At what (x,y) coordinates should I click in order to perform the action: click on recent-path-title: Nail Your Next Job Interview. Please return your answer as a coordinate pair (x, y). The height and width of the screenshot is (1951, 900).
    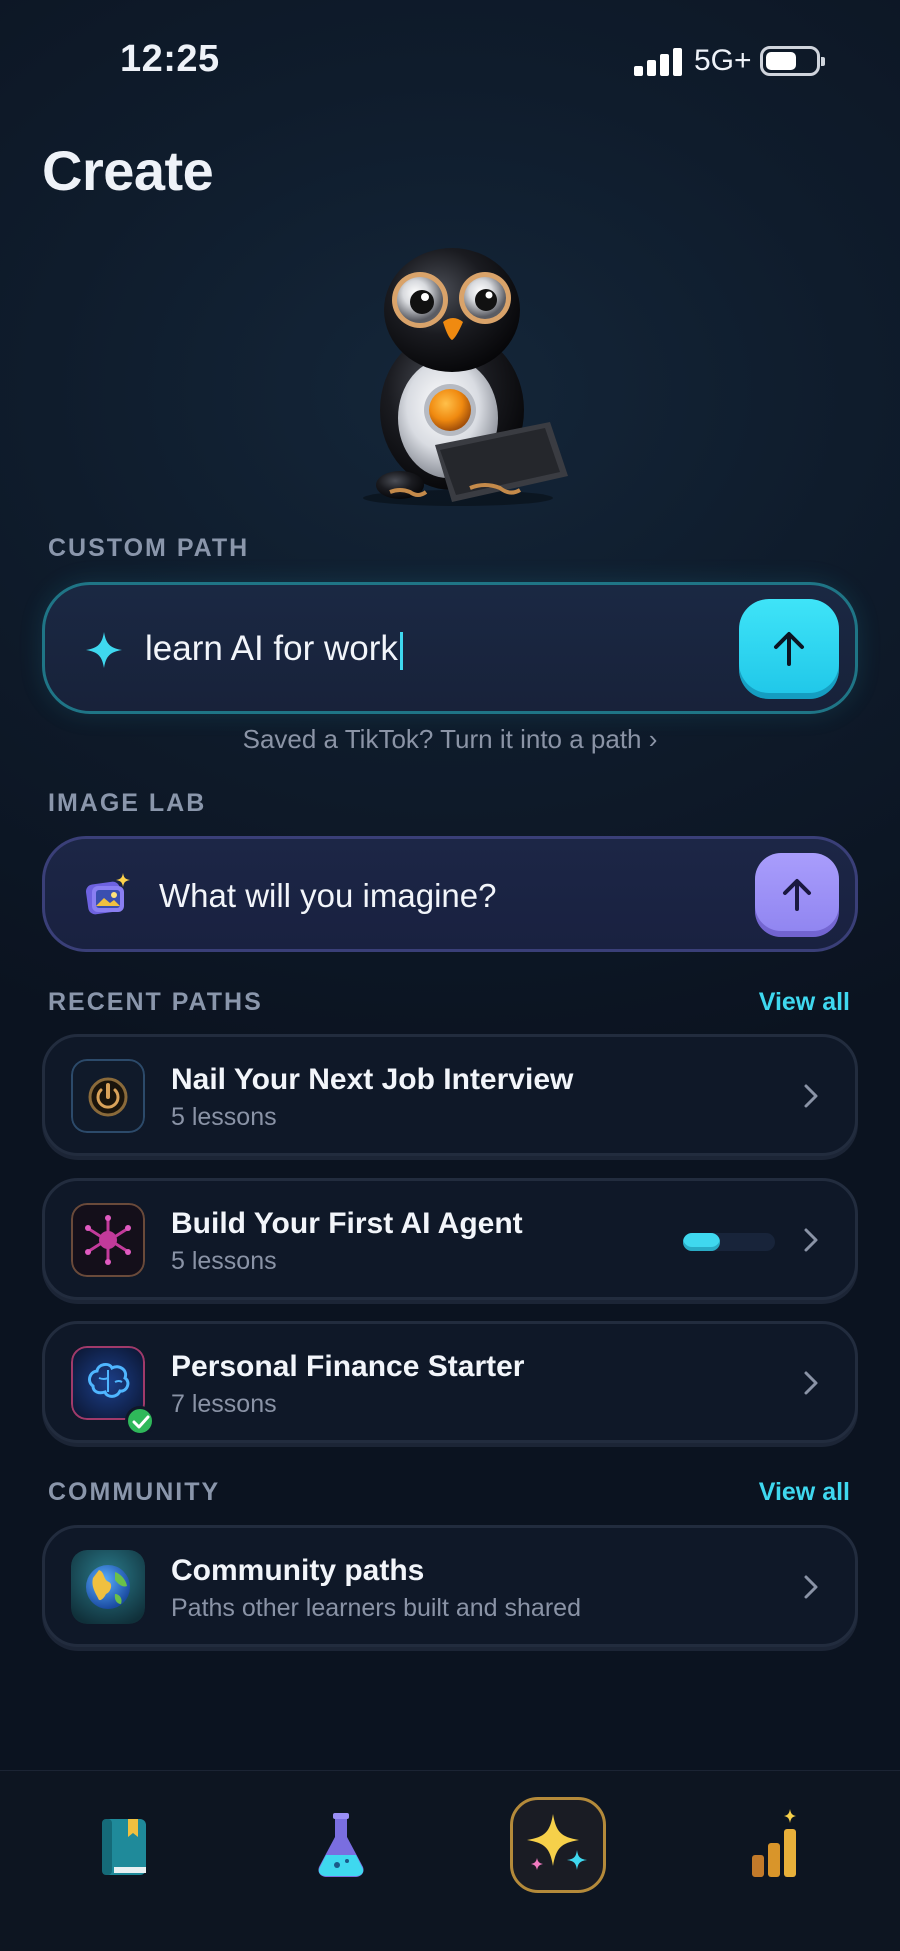
    Looking at the image, I should click on (372, 1079).